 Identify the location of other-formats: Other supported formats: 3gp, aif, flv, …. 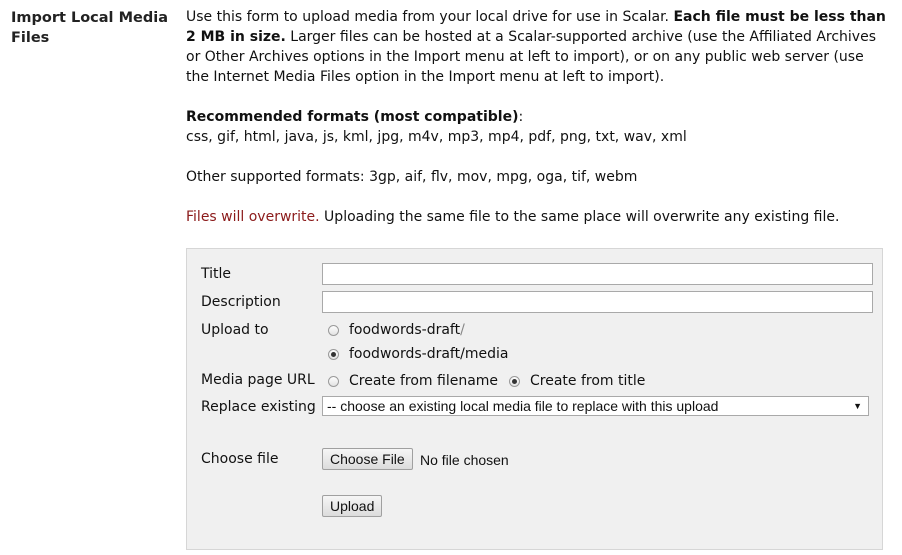
(412, 177).